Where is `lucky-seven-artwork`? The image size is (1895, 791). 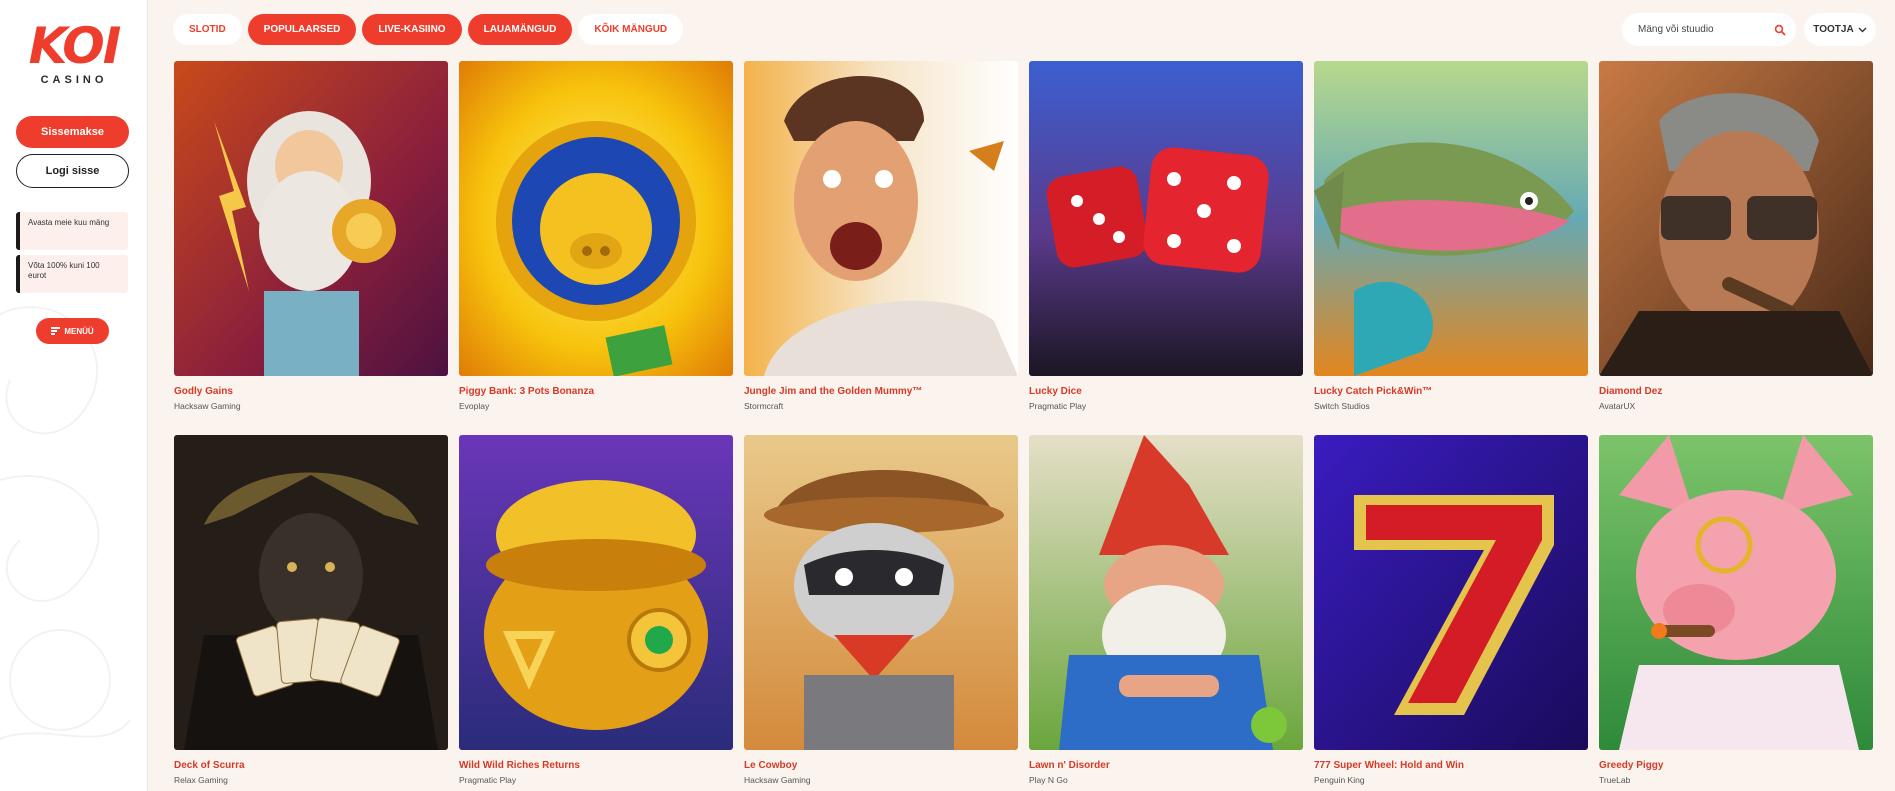 lucky-seven-artwork is located at coordinates (1451, 592).